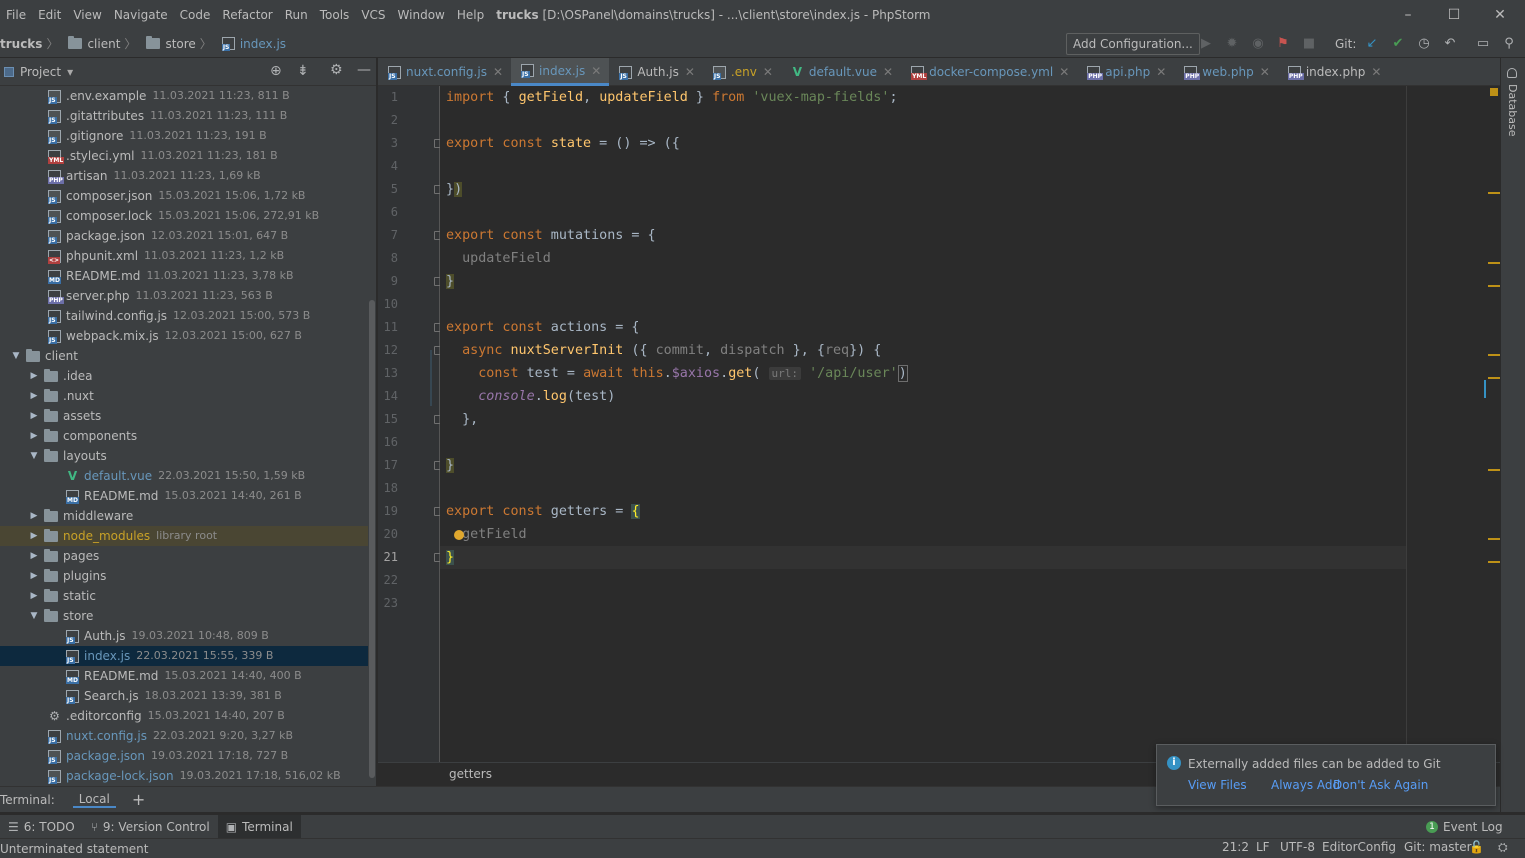  Describe the element at coordinates (1226, 72) in the screenshot. I see `tab-web-php: web.php ✕` at that location.